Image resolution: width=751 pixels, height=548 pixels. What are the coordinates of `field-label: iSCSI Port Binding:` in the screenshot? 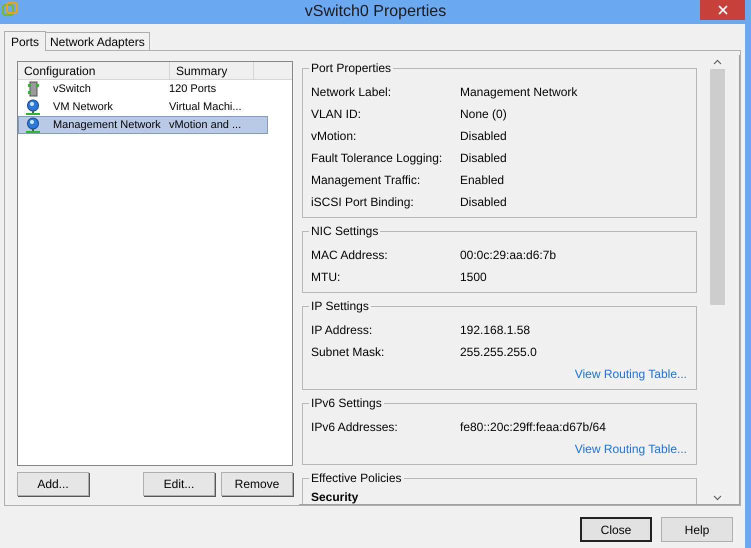 It's located at (363, 202).